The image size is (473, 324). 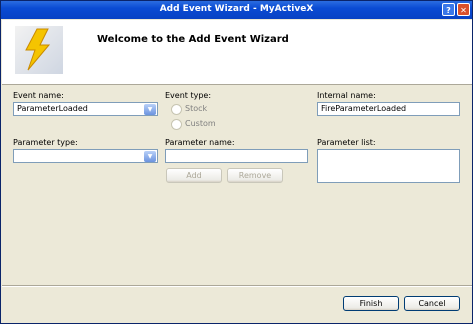 What do you see at coordinates (193, 39) in the screenshot?
I see `banner-title: Welcome to the Add Event Wizard` at bounding box center [193, 39].